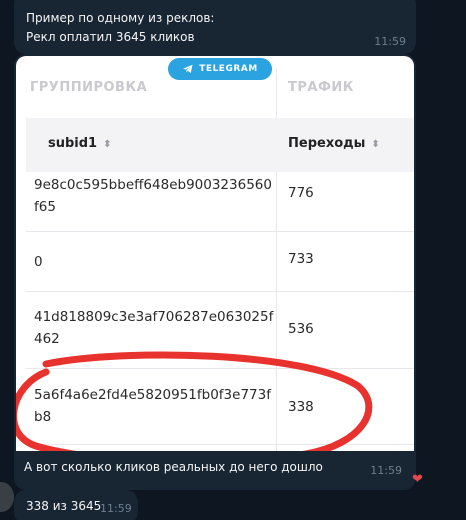 Image resolution: width=466 pixels, height=520 pixels. Describe the element at coordinates (7, 497) in the screenshot. I see `avatar` at that location.